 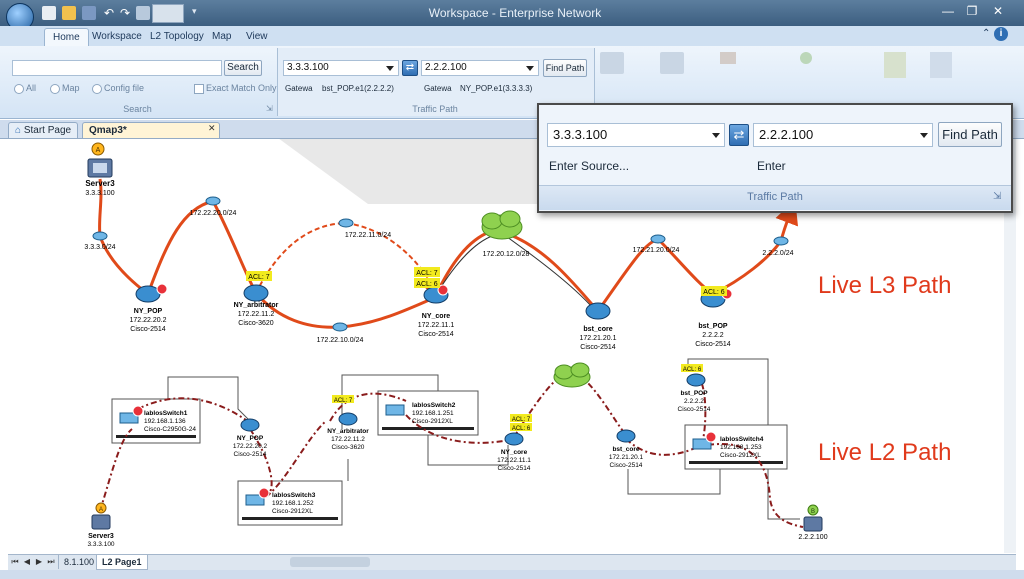 I want to click on dest-ip: 2.2.2.100, so click(x=812, y=537).